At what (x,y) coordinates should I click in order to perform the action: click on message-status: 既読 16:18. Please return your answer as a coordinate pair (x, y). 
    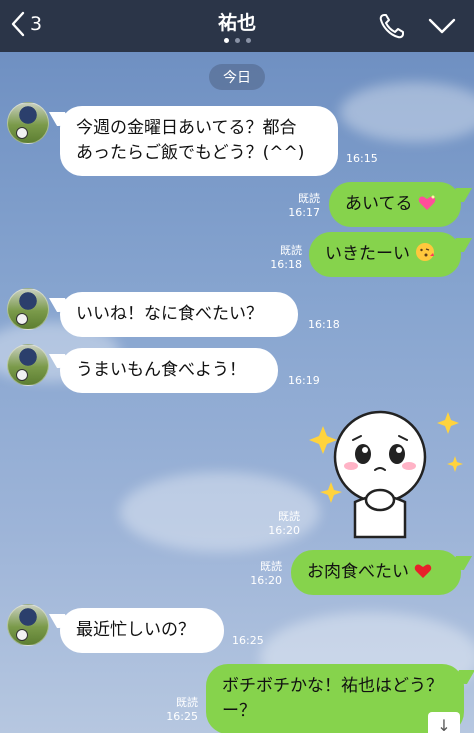
    Looking at the image, I should click on (282, 258).